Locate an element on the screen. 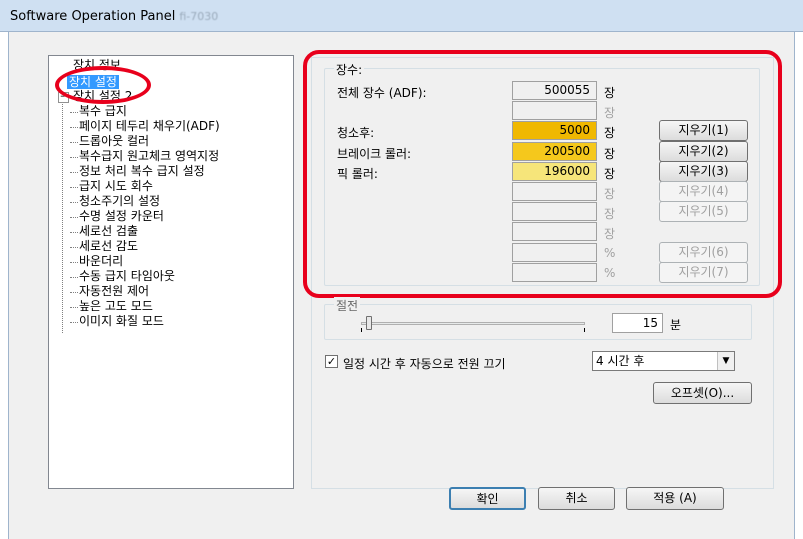 The height and width of the screenshot is (539, 803). clear-button-1: 지우기(1) is located at coordinates (703, 130).